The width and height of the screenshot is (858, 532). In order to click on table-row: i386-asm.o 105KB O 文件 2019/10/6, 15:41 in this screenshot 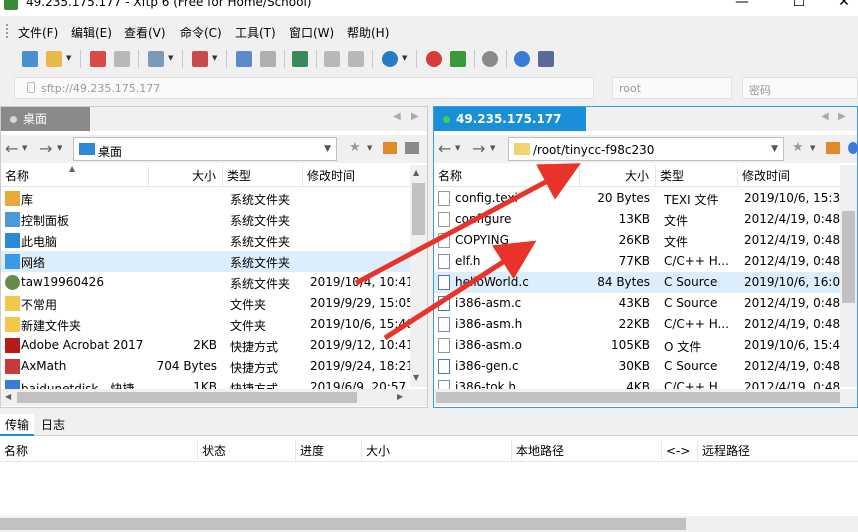, I will do `click(641, 345)`.